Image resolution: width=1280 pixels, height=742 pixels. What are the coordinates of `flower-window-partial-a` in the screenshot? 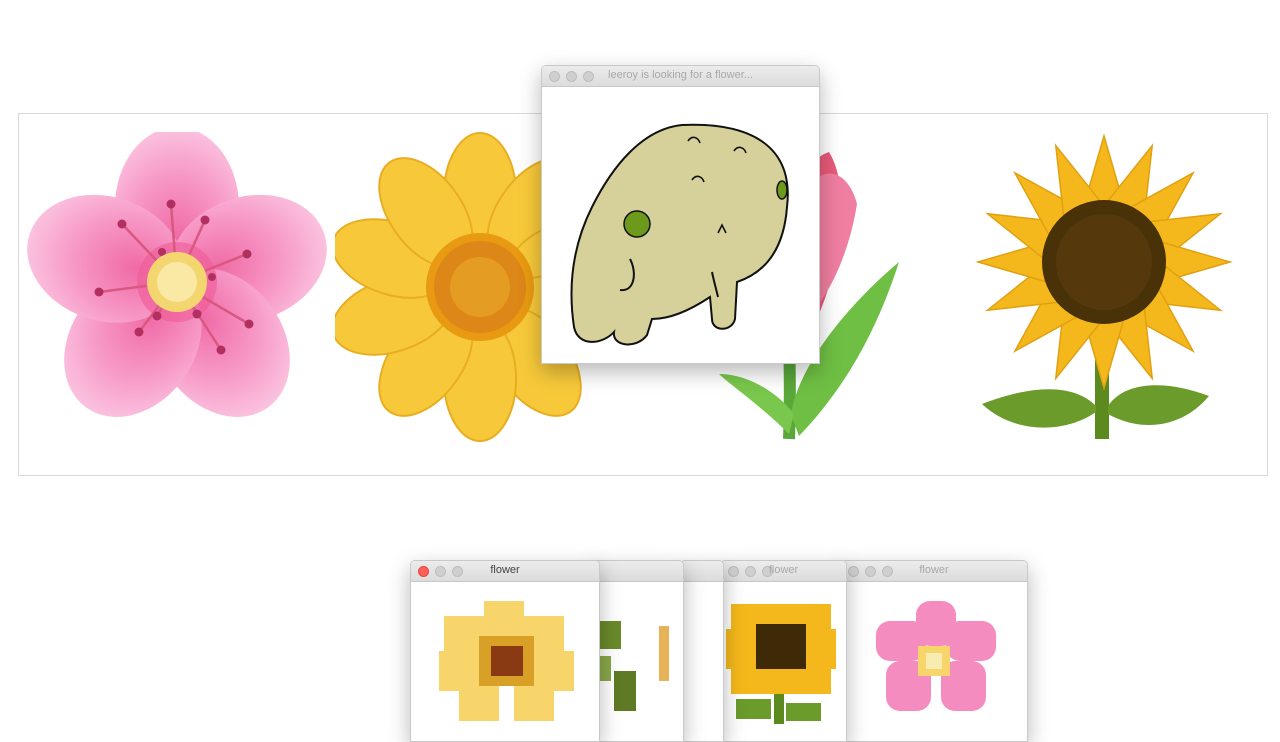 It's located at (637, 651).